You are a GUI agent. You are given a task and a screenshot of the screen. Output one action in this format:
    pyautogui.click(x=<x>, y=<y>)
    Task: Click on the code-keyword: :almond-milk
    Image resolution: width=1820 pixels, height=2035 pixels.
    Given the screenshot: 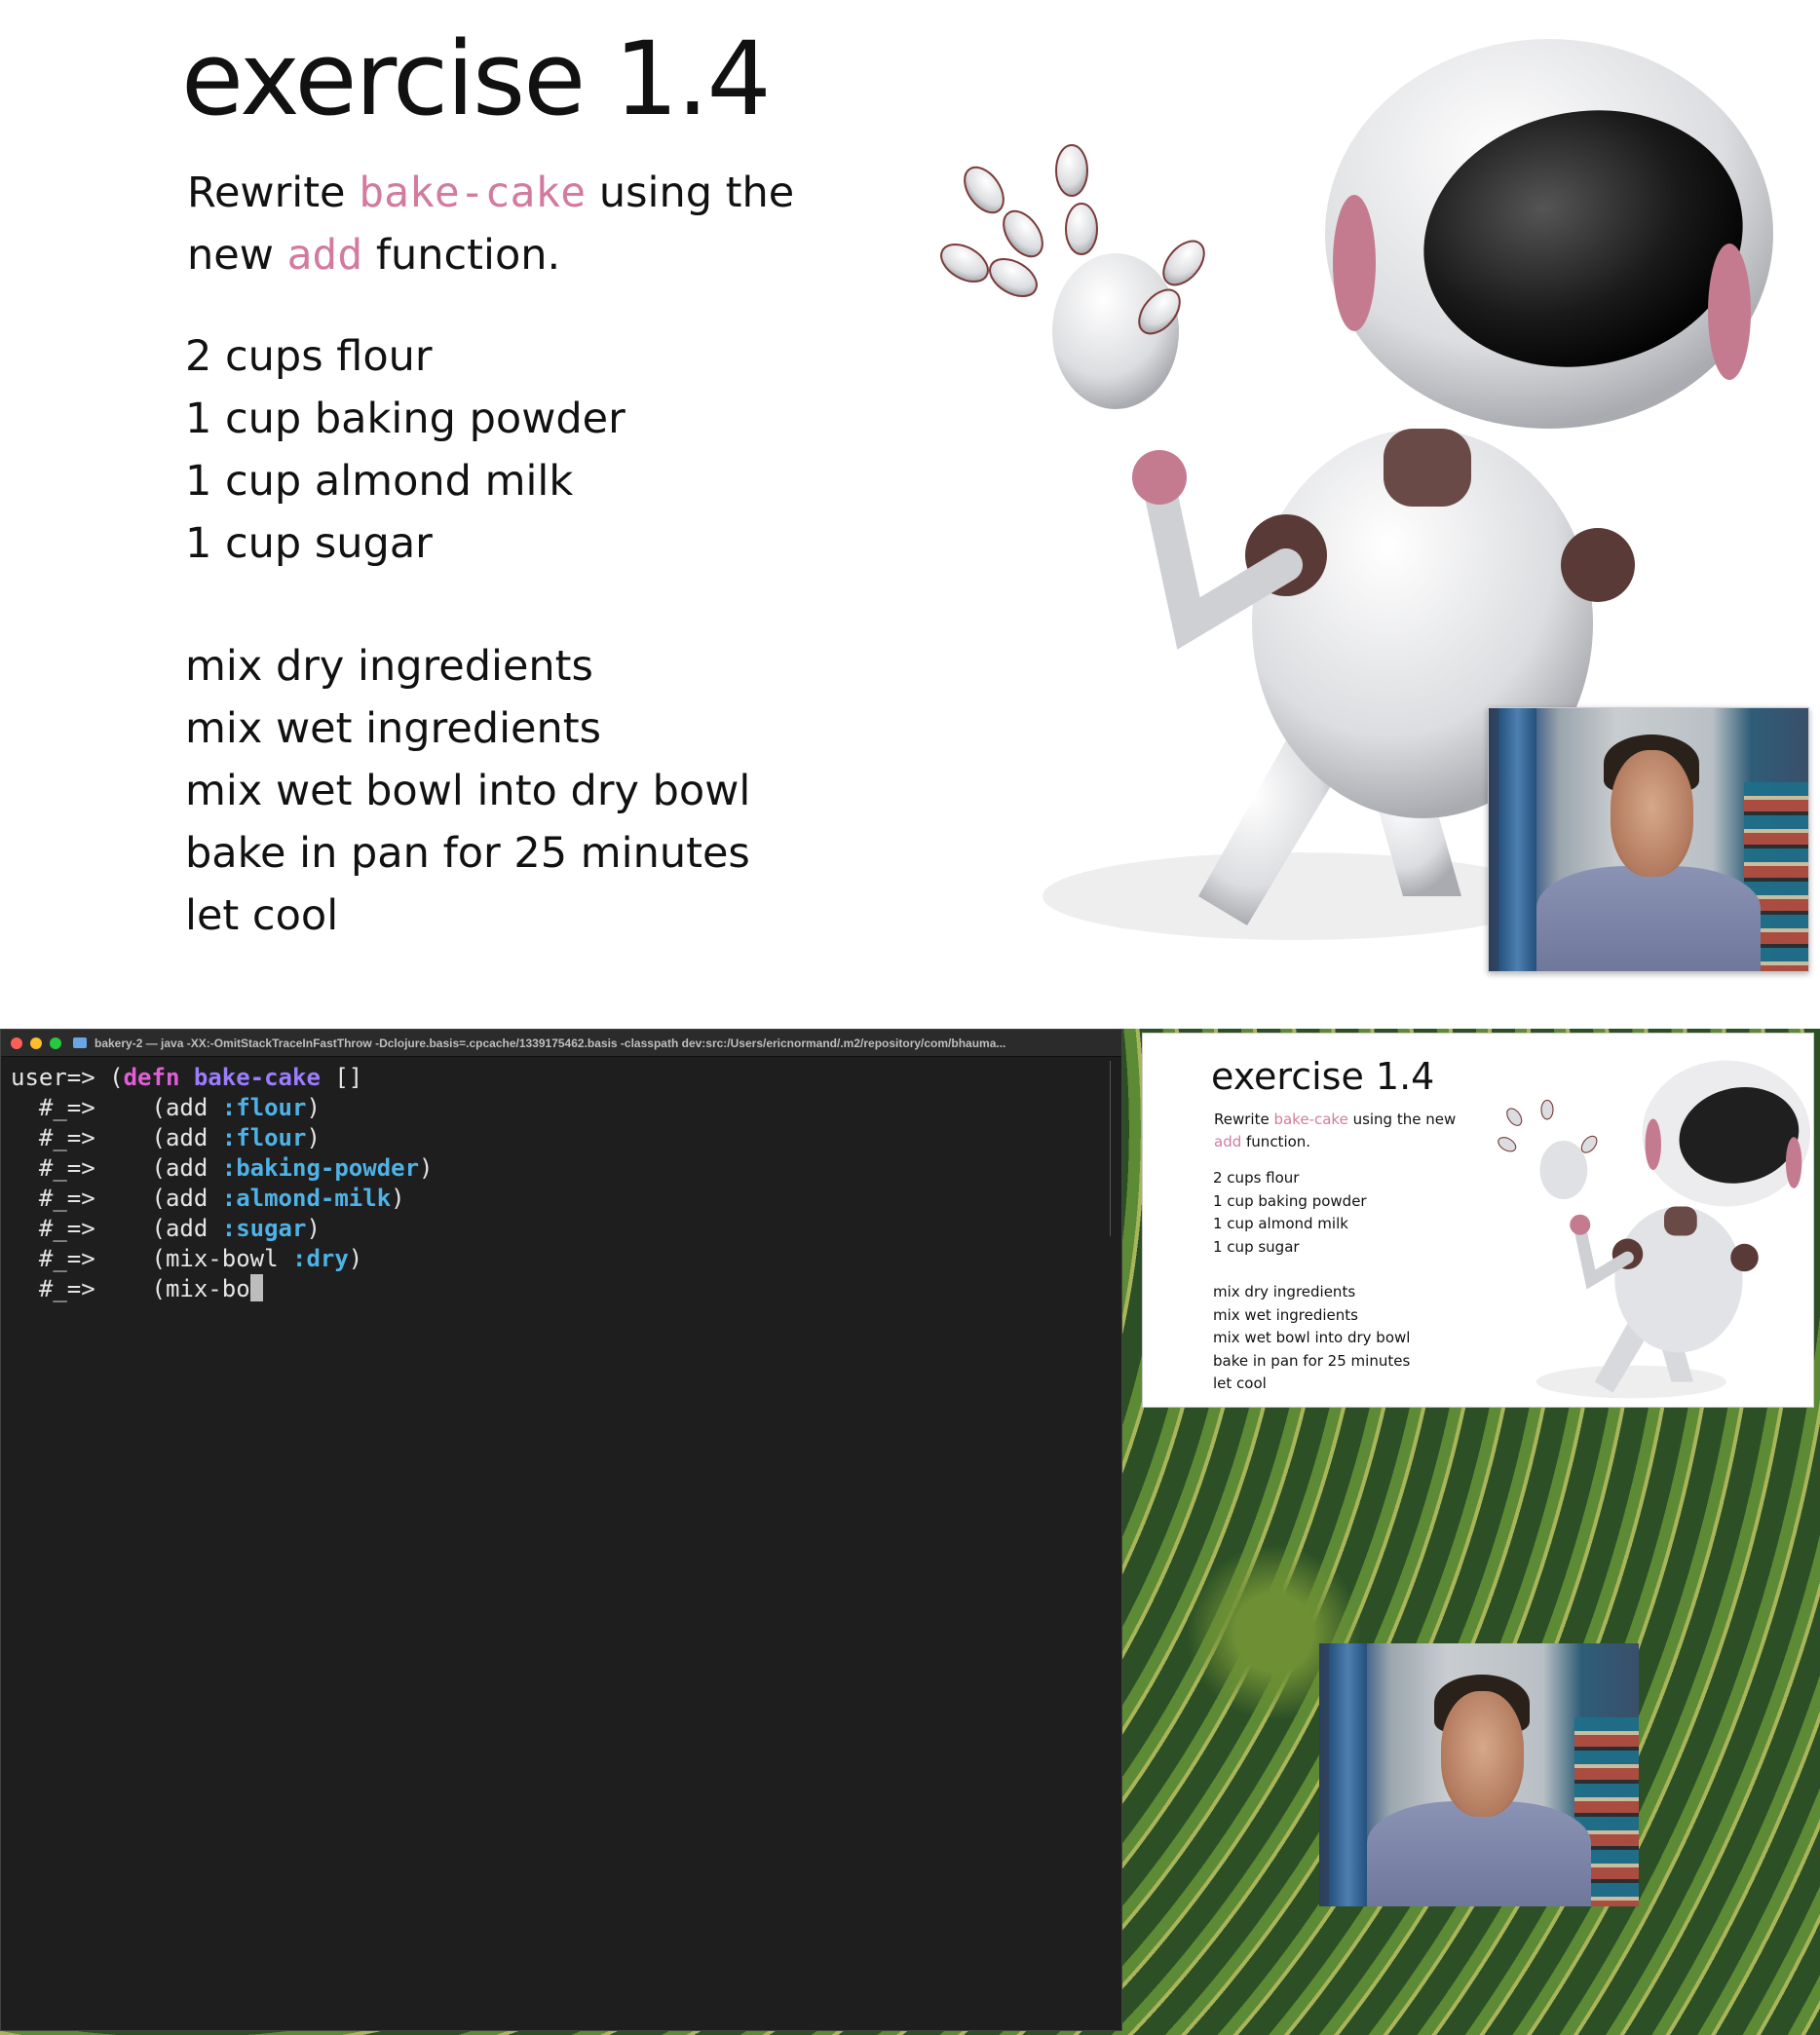 What is the action you would take?
    pyautogui.click(x=306, y=1198)
    